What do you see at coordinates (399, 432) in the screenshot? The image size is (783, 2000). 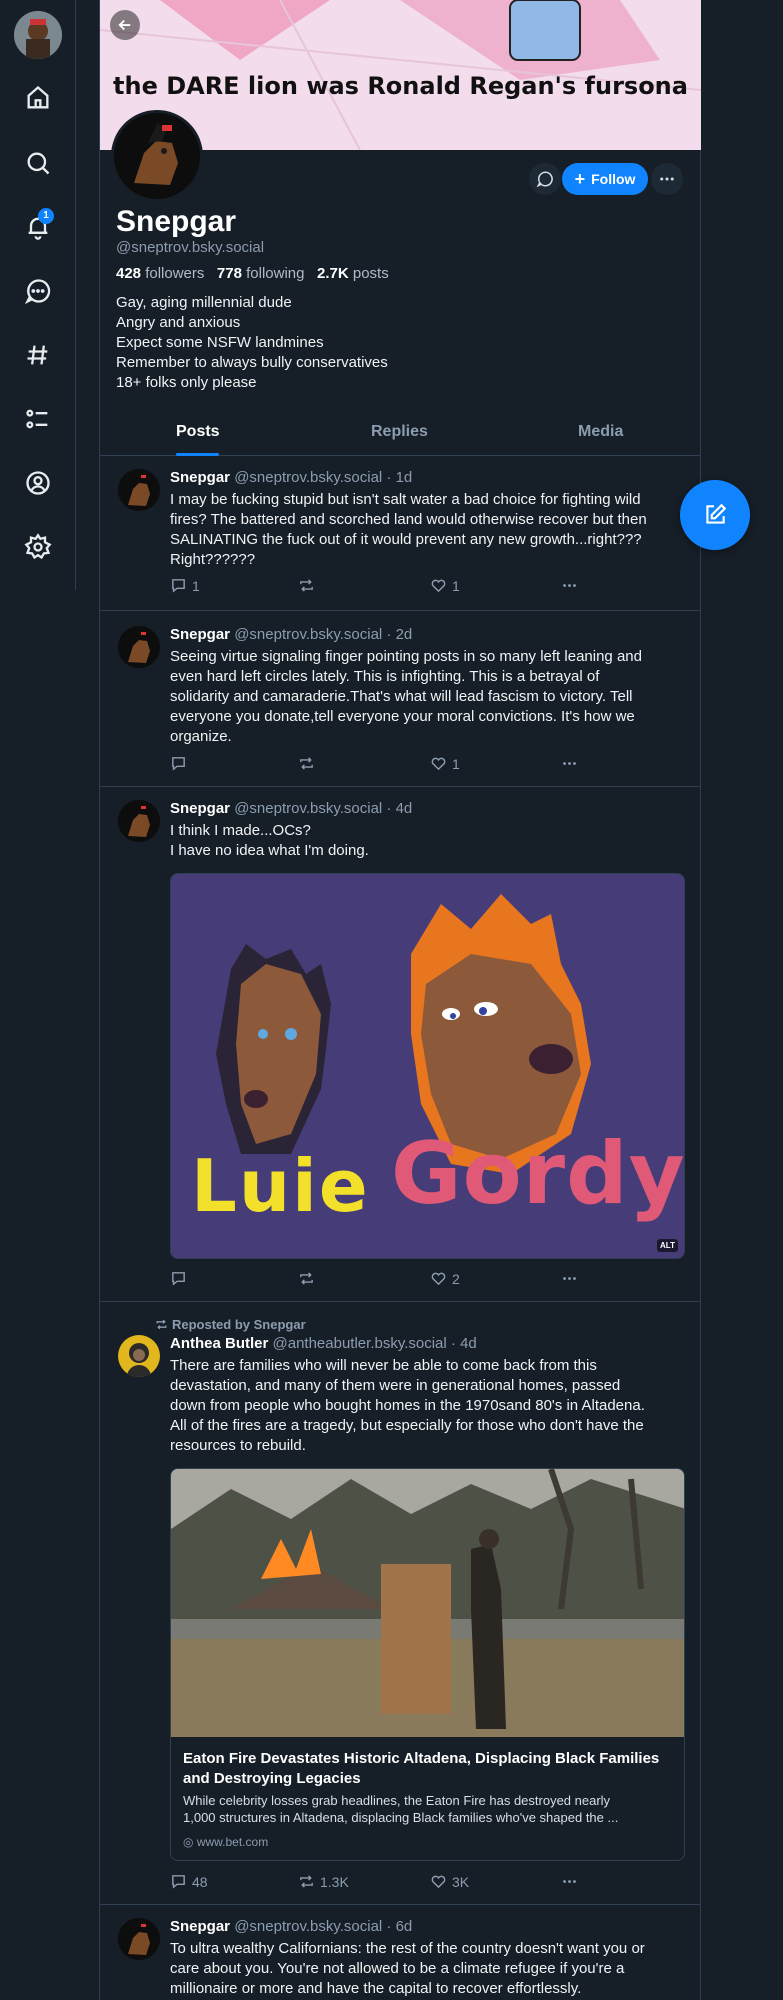 I see `tab-replies: Replies` at bounding box center [399, 432].